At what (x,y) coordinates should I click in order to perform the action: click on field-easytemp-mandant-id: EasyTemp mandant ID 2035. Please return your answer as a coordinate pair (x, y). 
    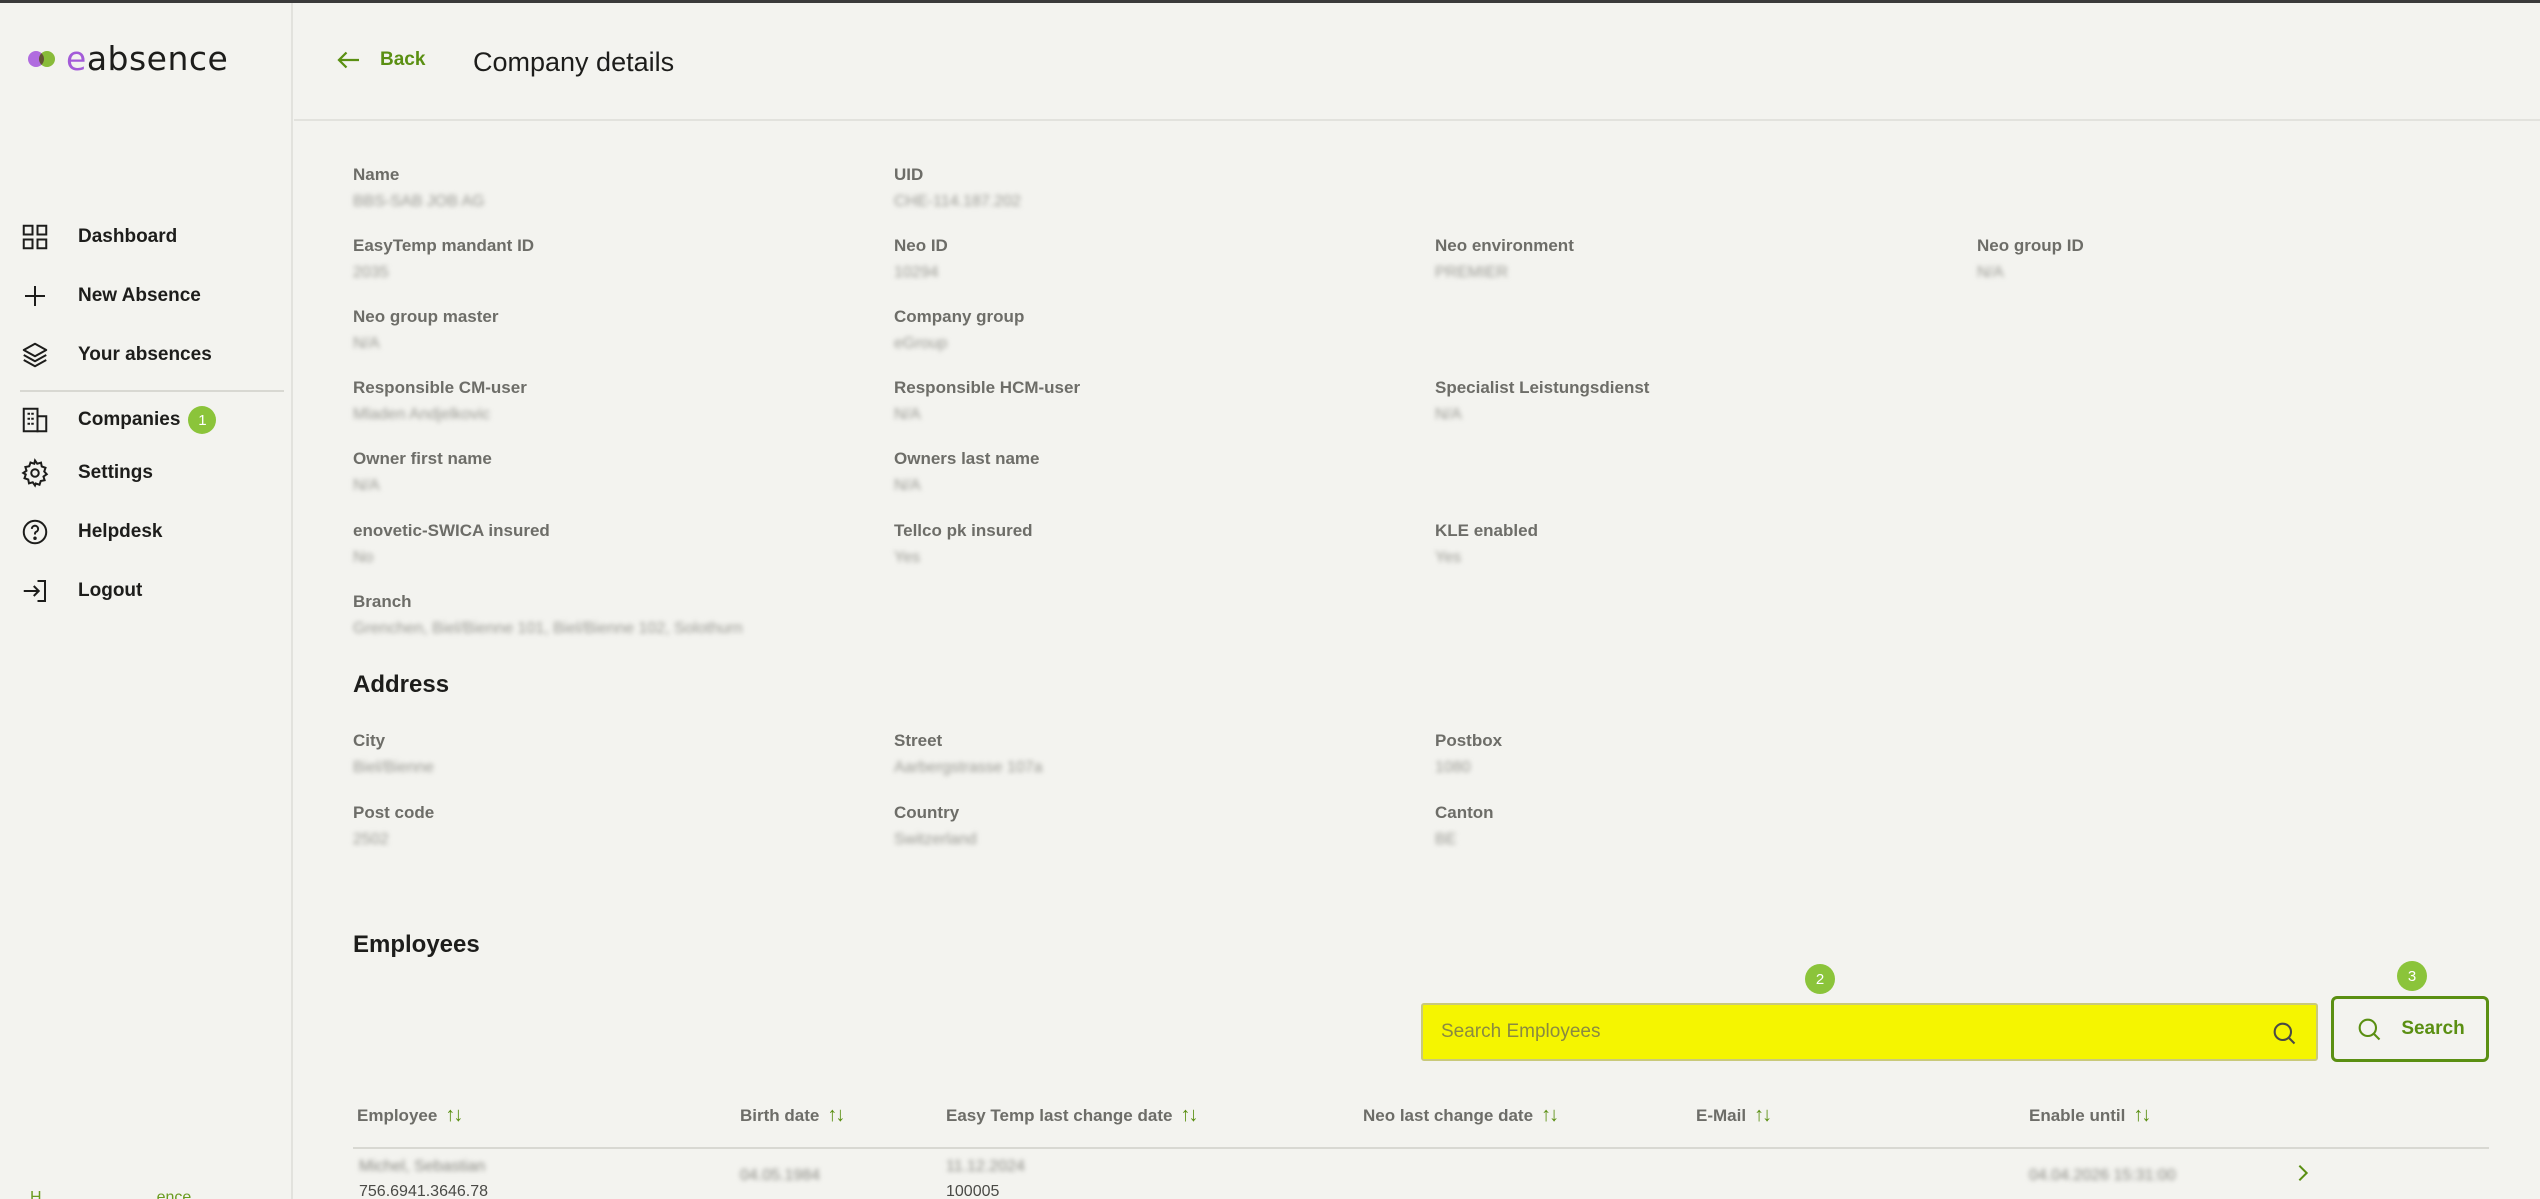
    Looking at the image, I should click on (444, 258).